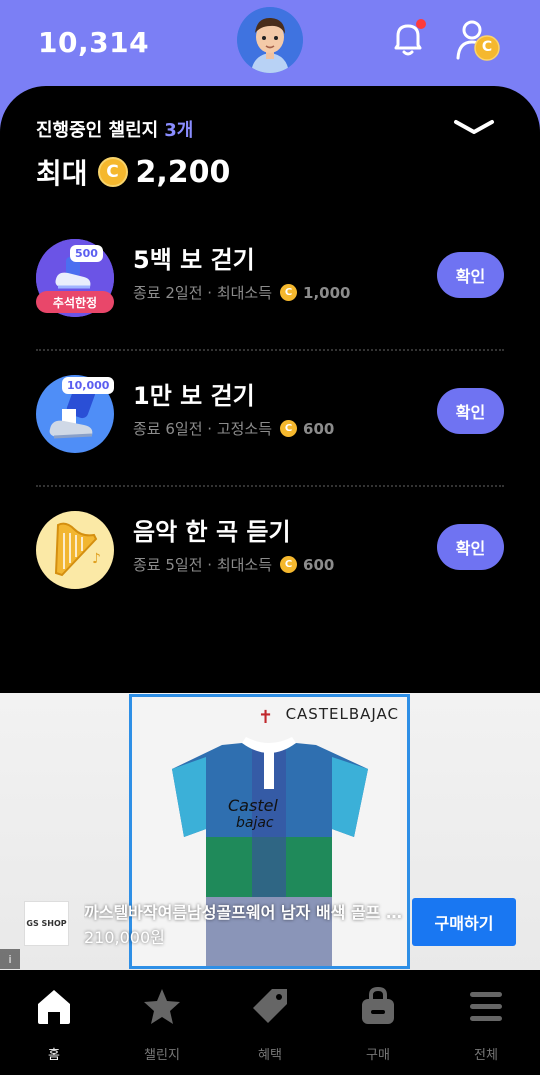  I want to click on points-balance: 10,314, so click(94, 42).